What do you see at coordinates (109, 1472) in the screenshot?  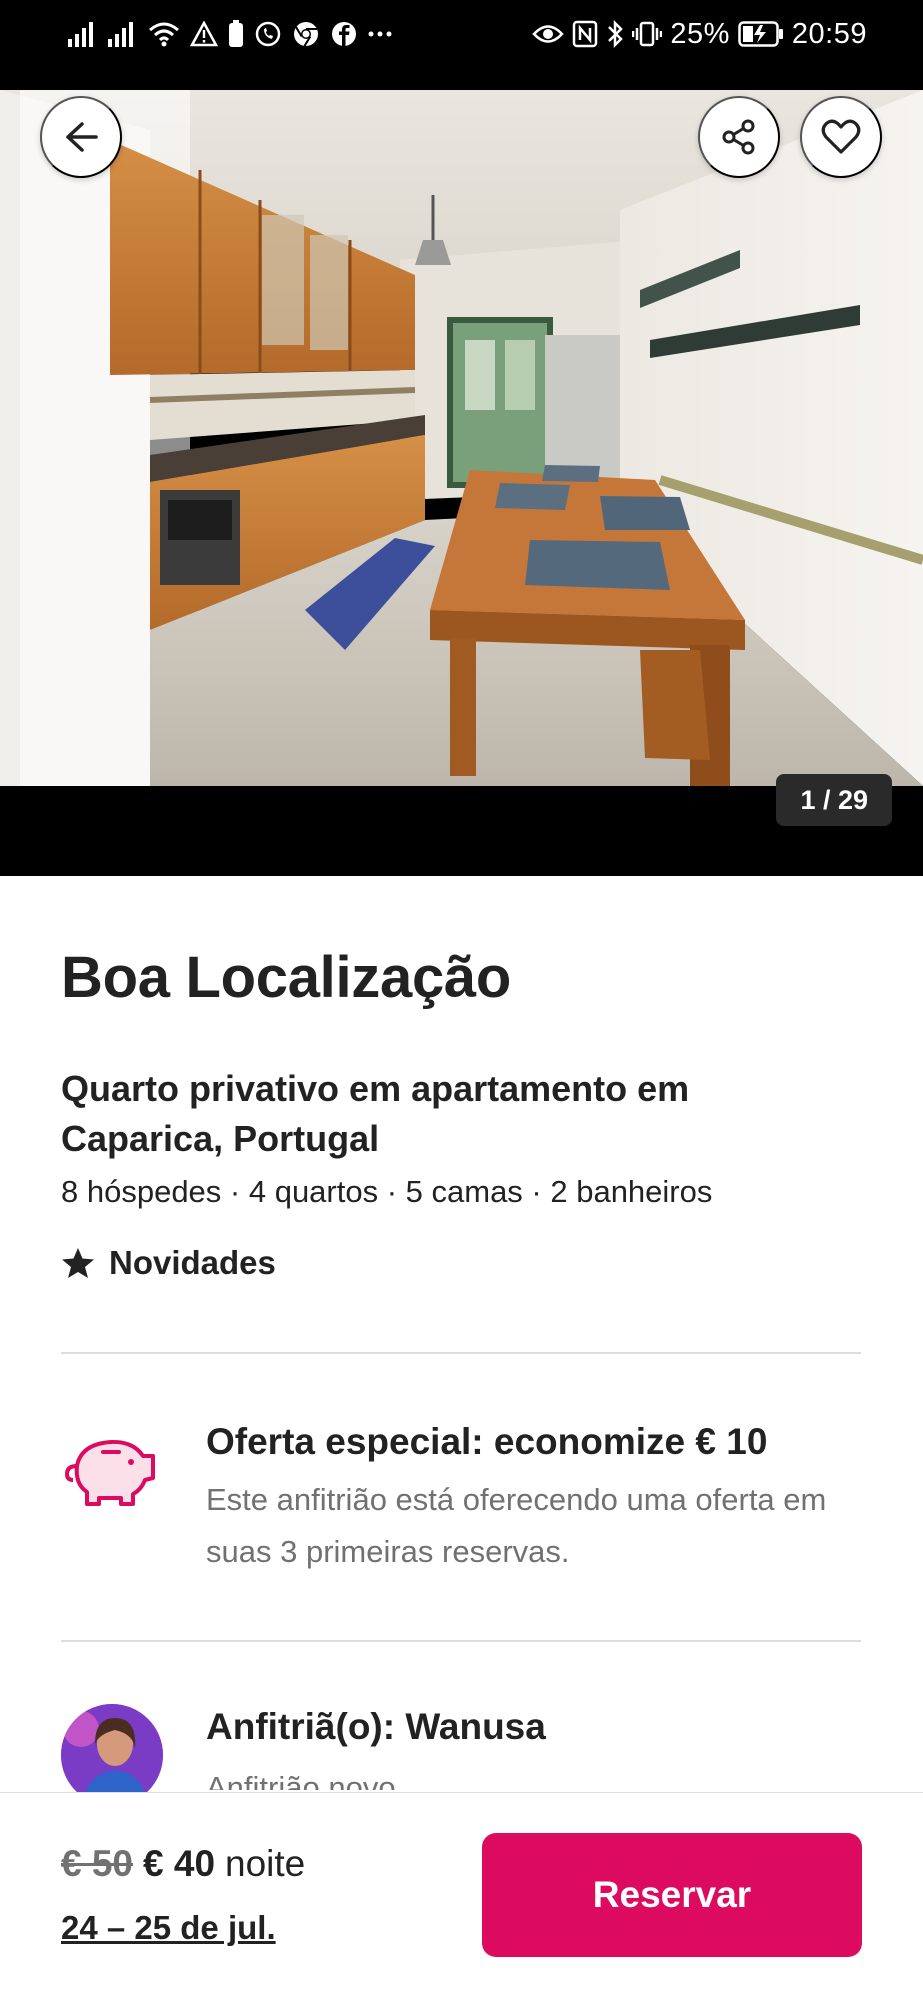 I see `piggy-bank-icon` at bounding box center [109, 1472].